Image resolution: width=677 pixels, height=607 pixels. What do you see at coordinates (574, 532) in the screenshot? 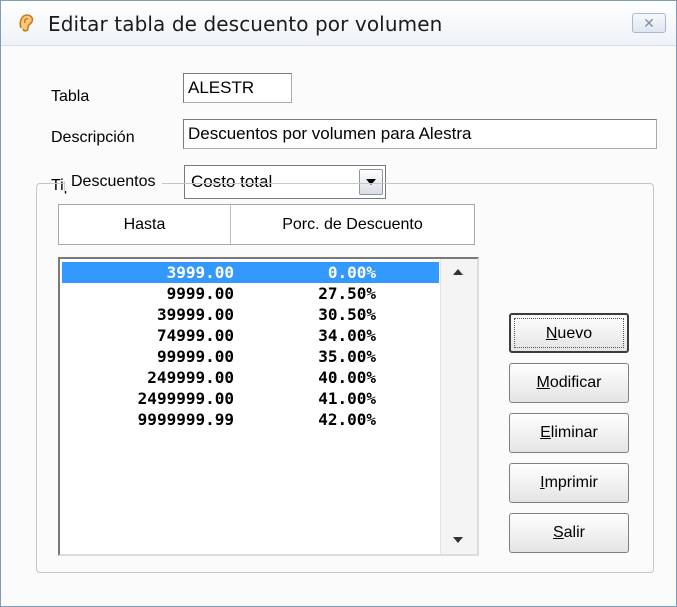
I see `salir-label: alir` at bounding box center [574, 532].